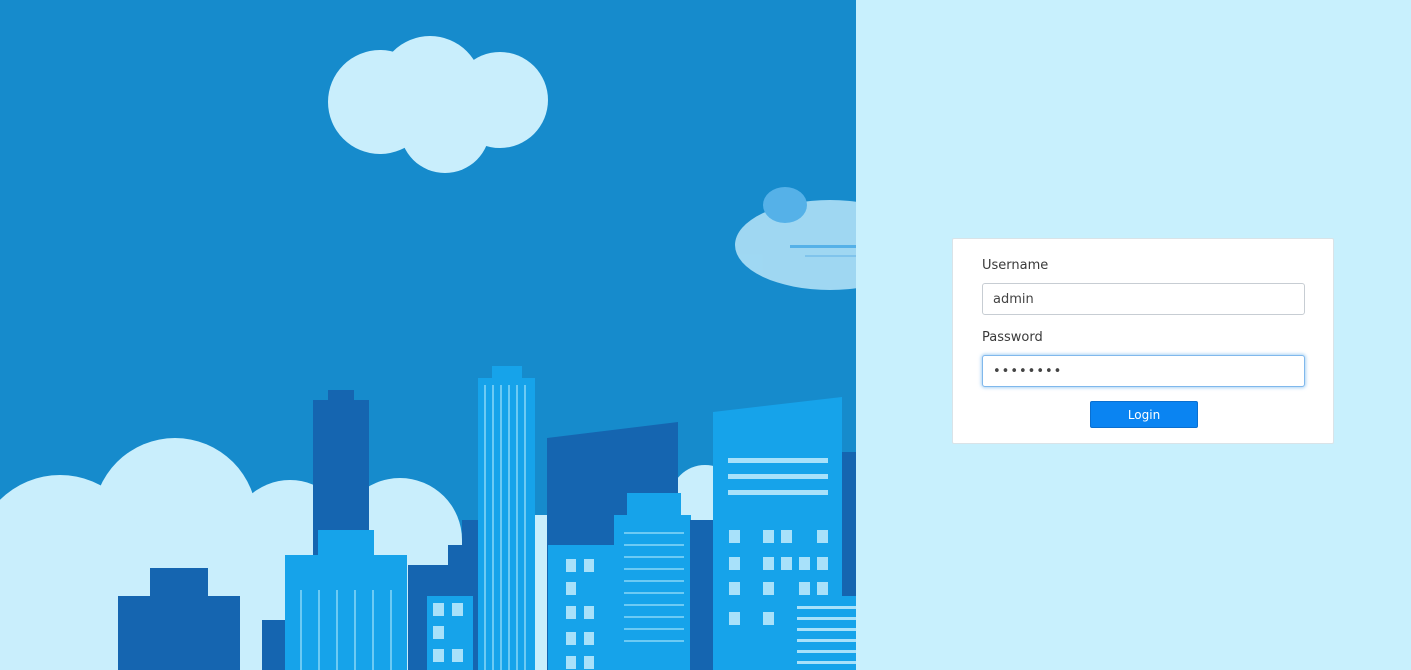  Describe the element at coordinates (1143, 299) in the screenshot. I see `username-input` at that location.